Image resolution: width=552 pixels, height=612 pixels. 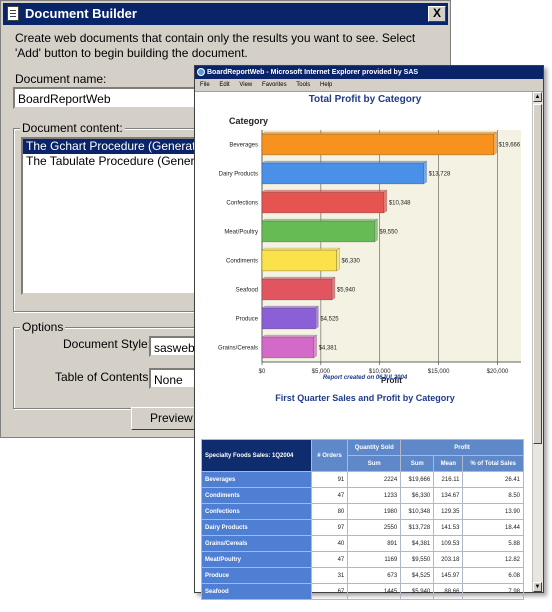 I want to click on dialog-titlebar: Document Builder X, so click(x=225, y=14).